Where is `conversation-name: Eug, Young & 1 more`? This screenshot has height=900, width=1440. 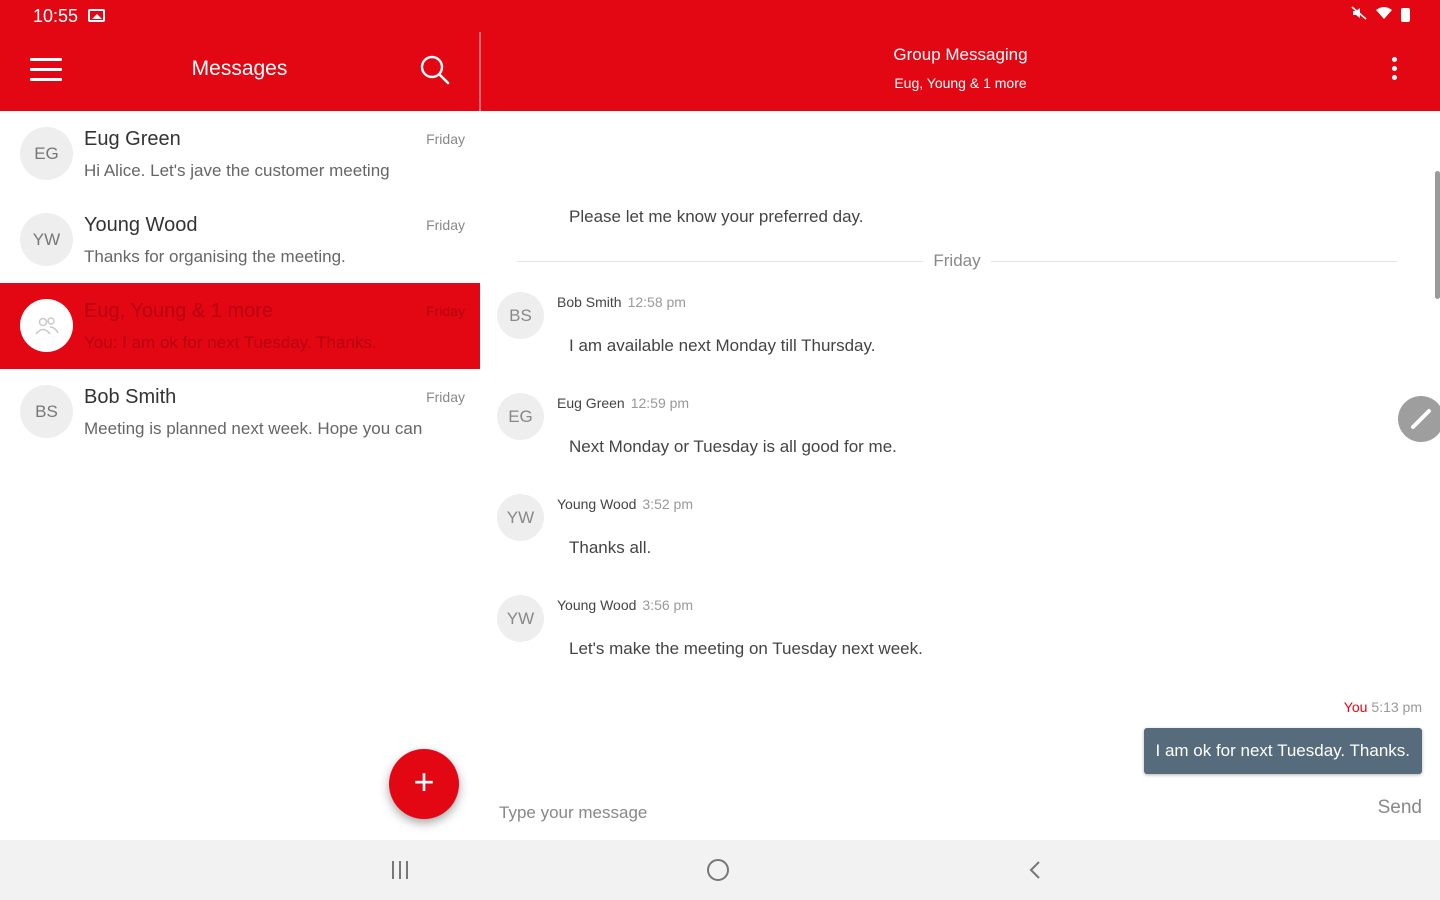 conversation-name: Eug, Young & 1 more is located at coordinates (179, 311).